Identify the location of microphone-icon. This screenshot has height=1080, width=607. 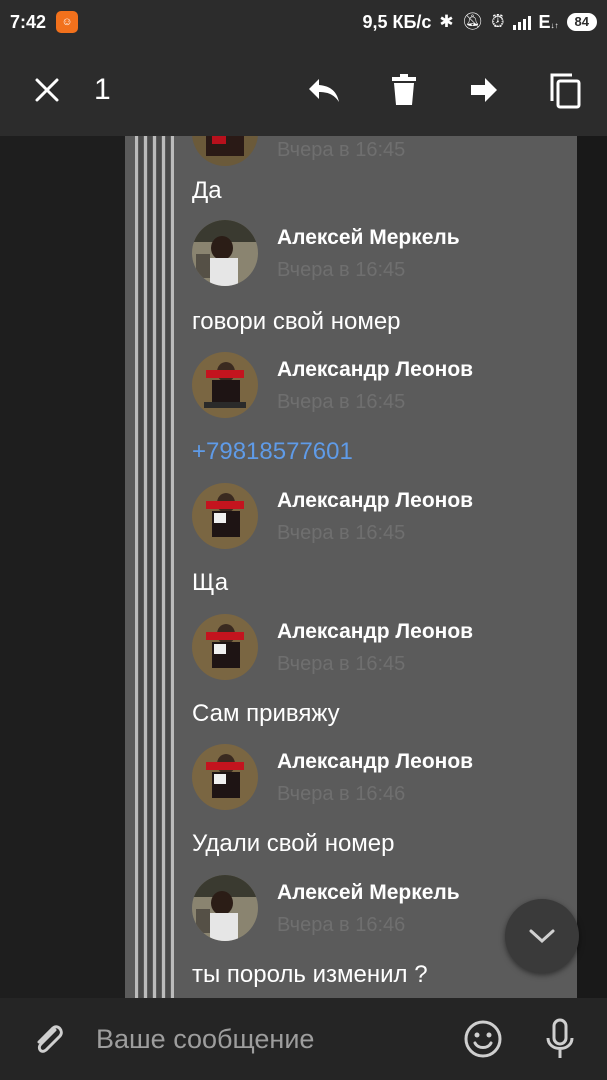
(560, 1038).